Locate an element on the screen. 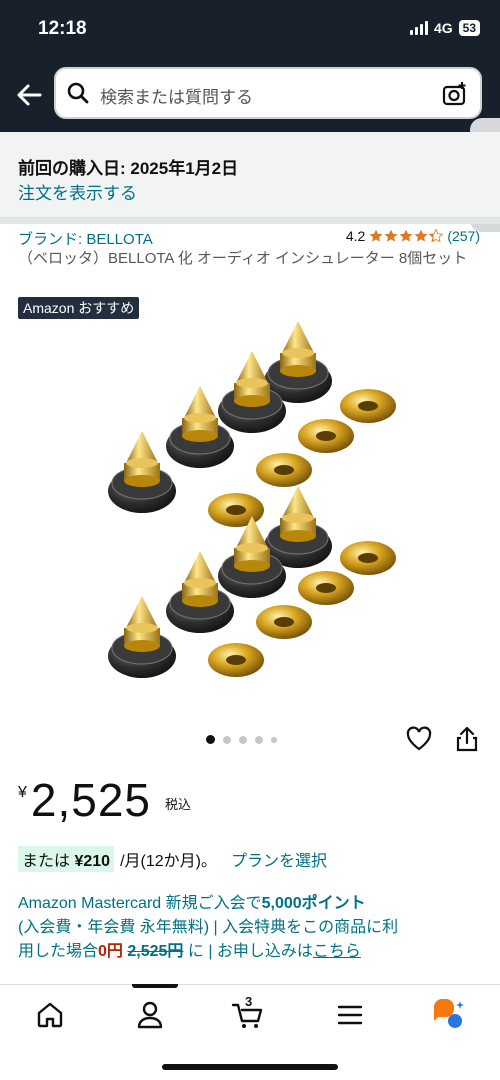 This screenshot has width=500, height=1080. promo-price: 0円 is located at coordinates (110, 951).